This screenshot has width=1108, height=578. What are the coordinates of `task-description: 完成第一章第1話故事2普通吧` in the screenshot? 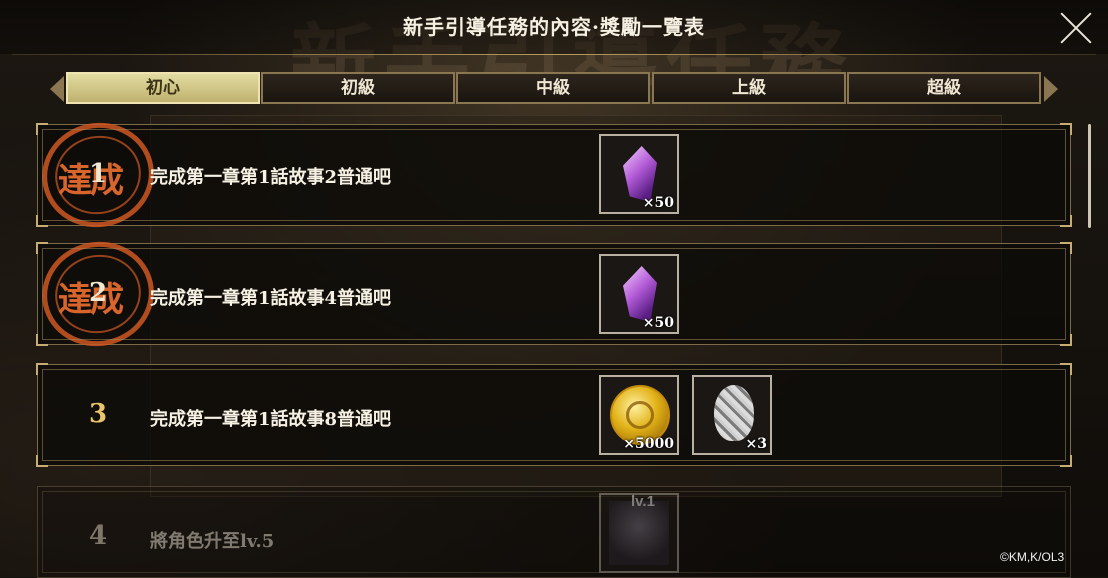 It's located at (271, 177).